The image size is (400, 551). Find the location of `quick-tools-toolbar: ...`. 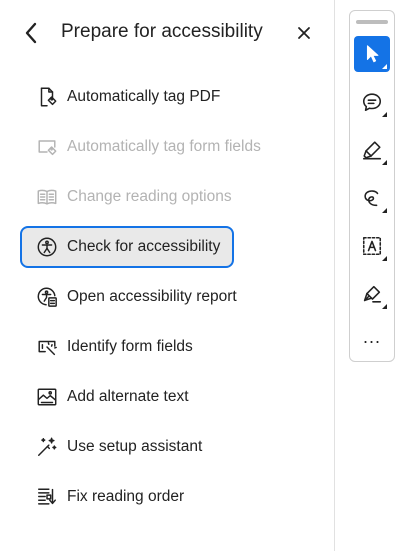

quick-tools-toolbar: ... is located at coordinates (372, 186).